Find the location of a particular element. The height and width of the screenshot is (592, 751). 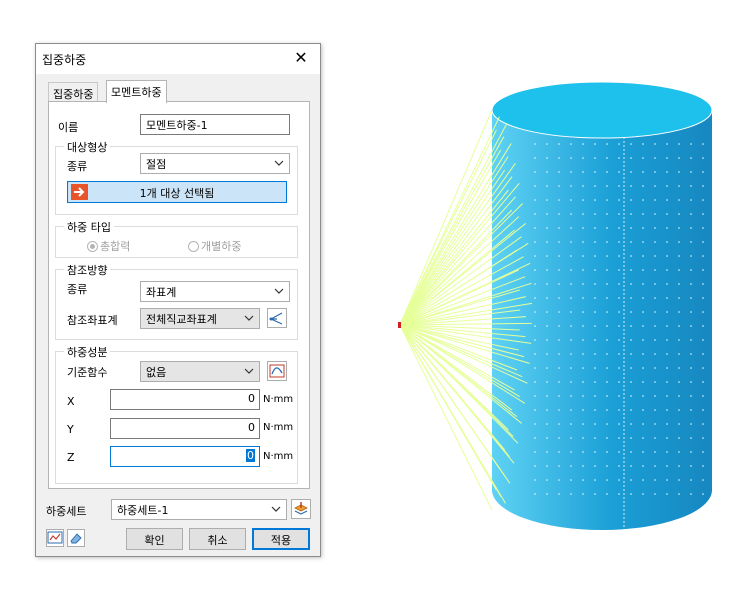

basis-function-value: 없음 is located at coordinates (156, 372).